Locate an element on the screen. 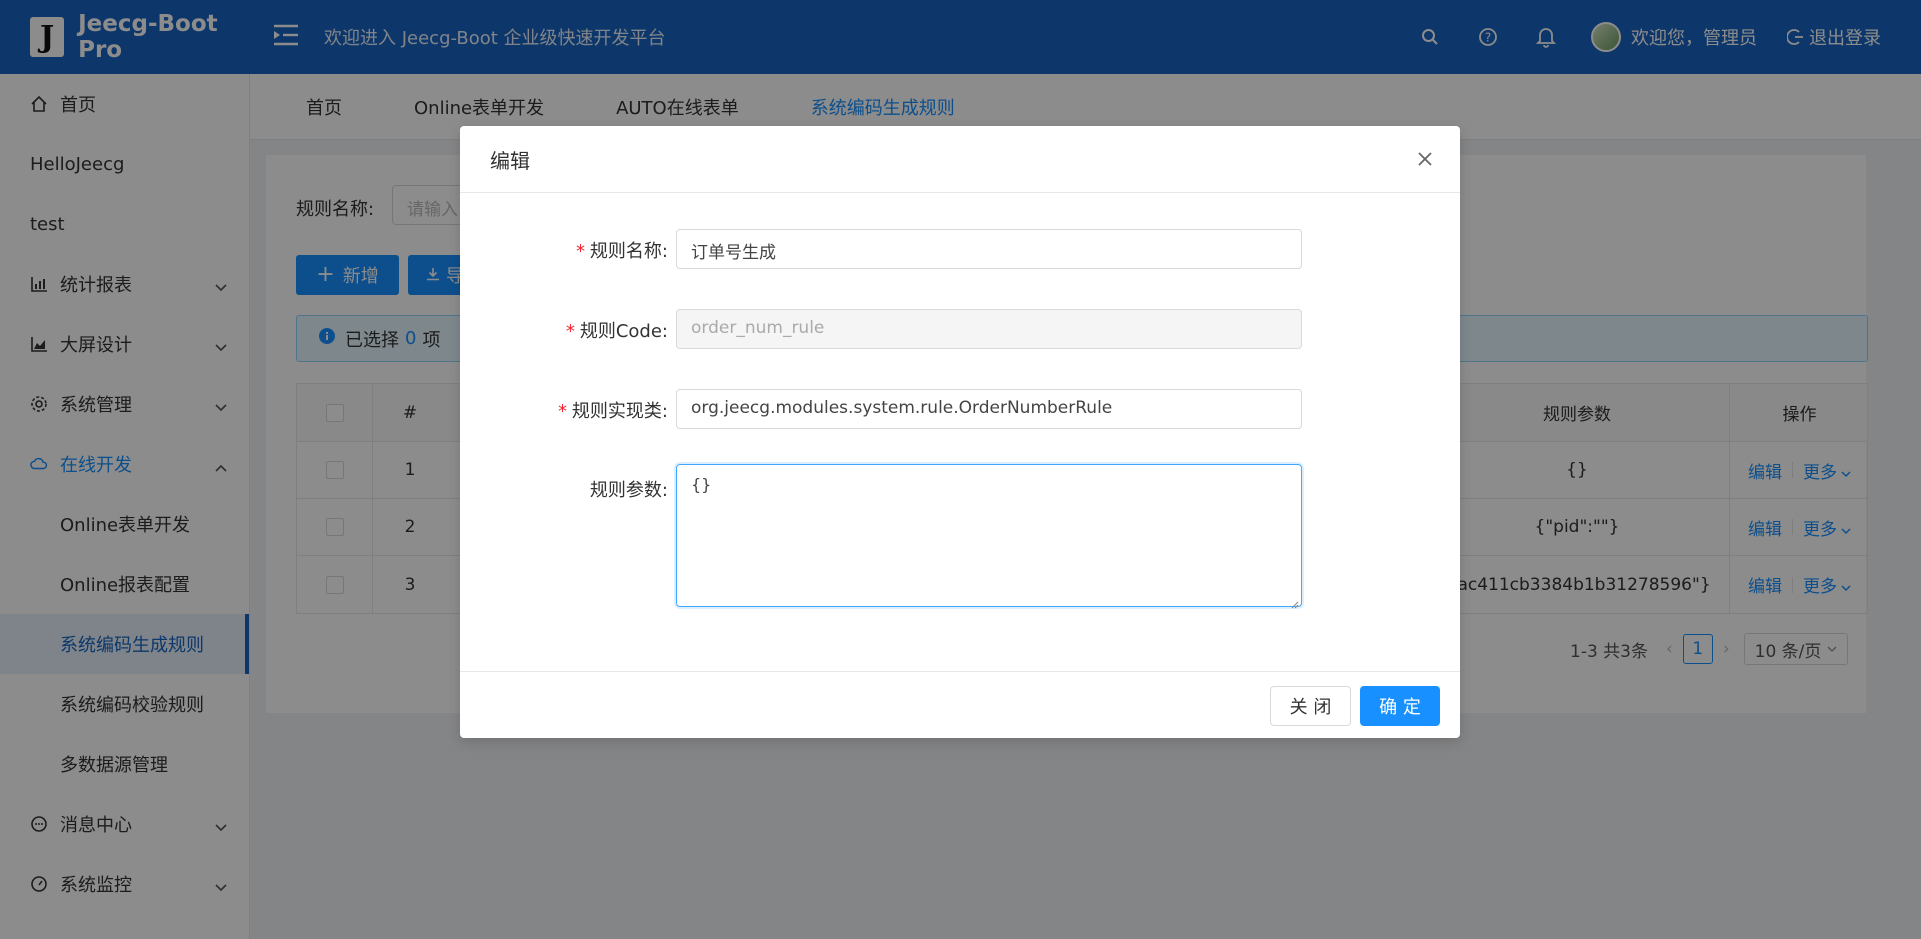 This screenshot has width=1921, height=939. rule-class-label-text: 规则实现类: is located at coordinates (619, 411).